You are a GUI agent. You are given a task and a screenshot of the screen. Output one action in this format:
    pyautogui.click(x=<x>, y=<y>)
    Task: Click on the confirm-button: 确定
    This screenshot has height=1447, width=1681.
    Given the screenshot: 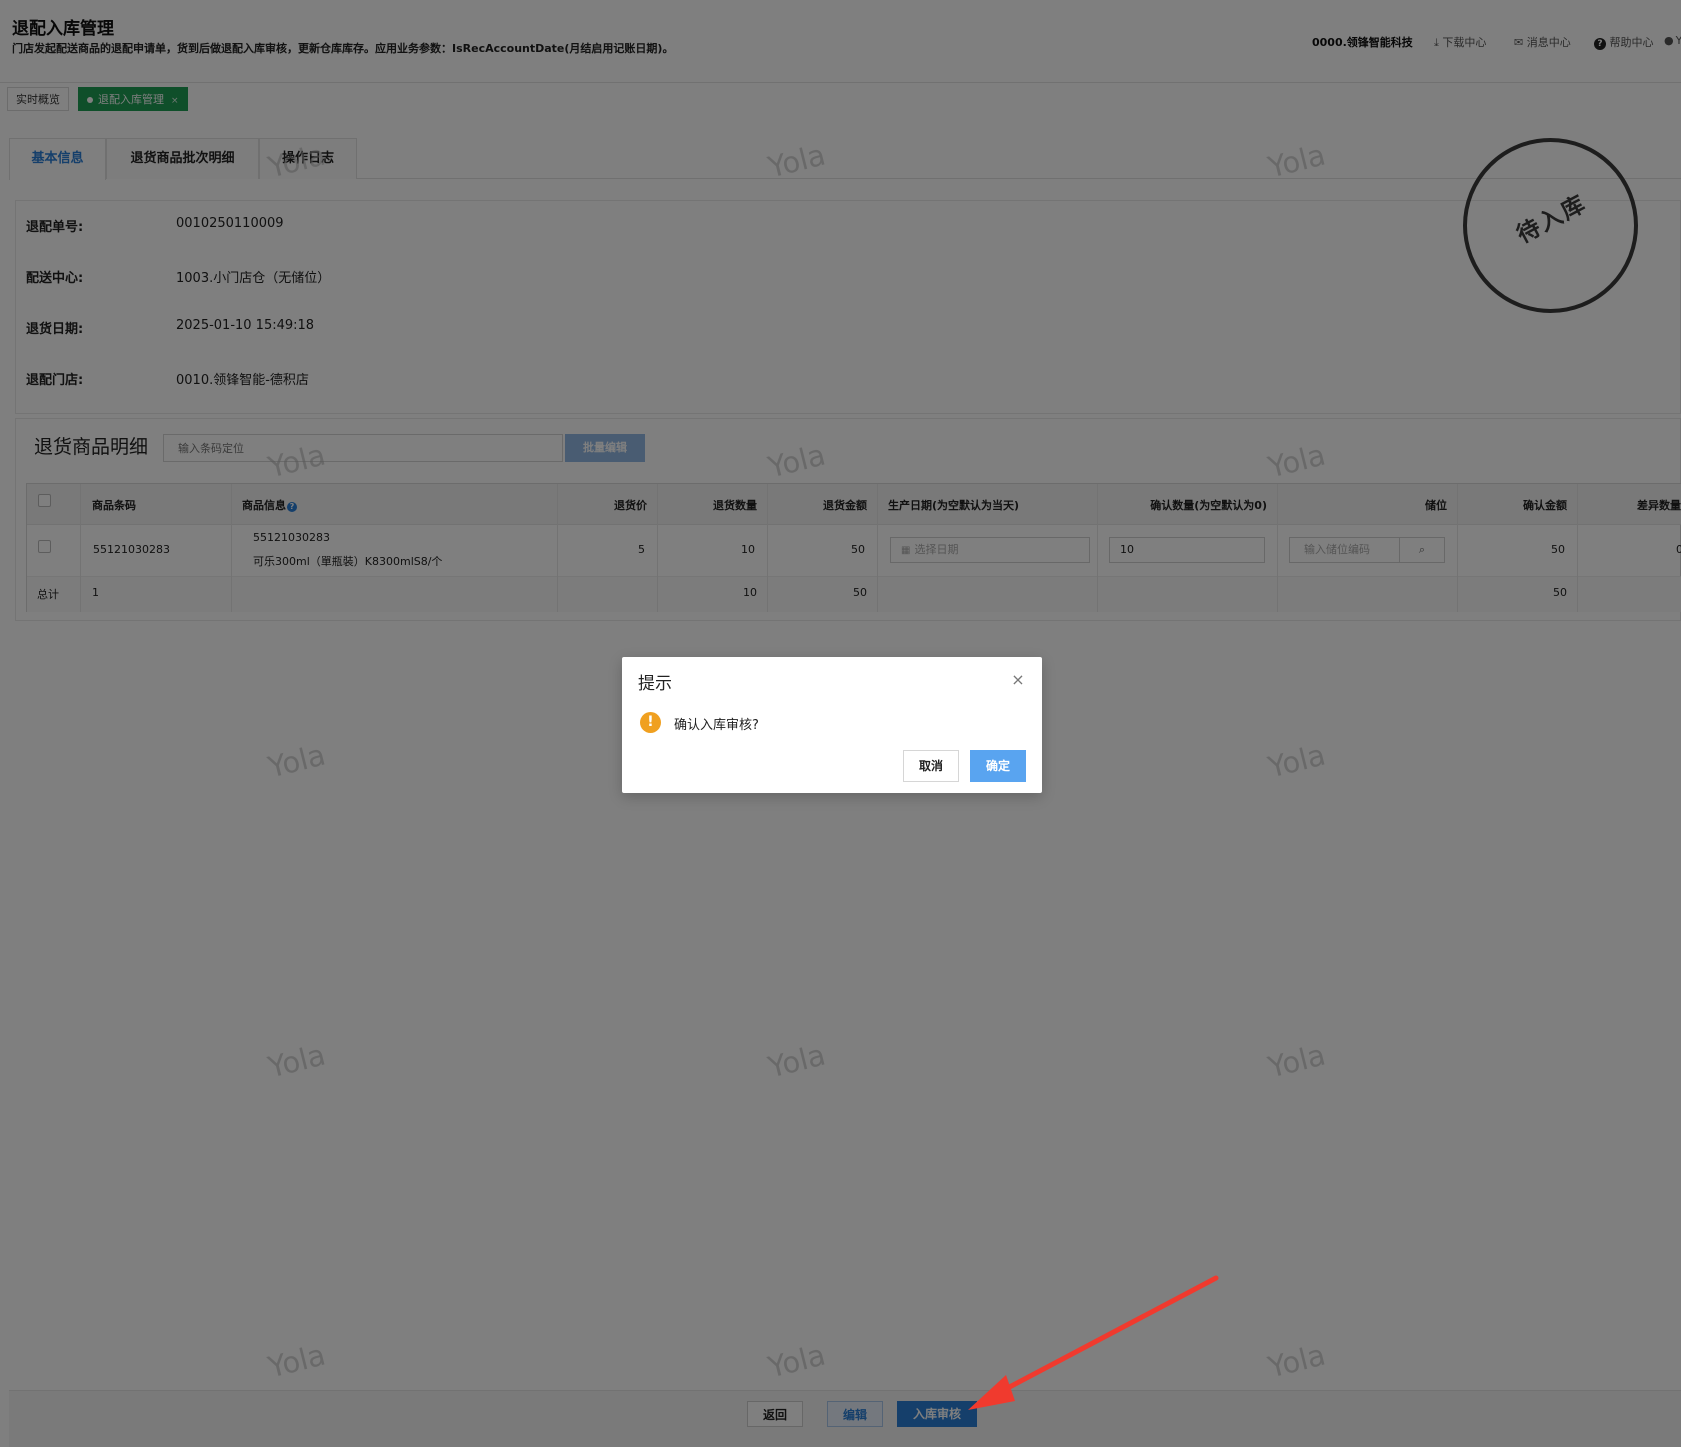 What is the action you would take?
    pyautogui.click(x=998, y=766)
    